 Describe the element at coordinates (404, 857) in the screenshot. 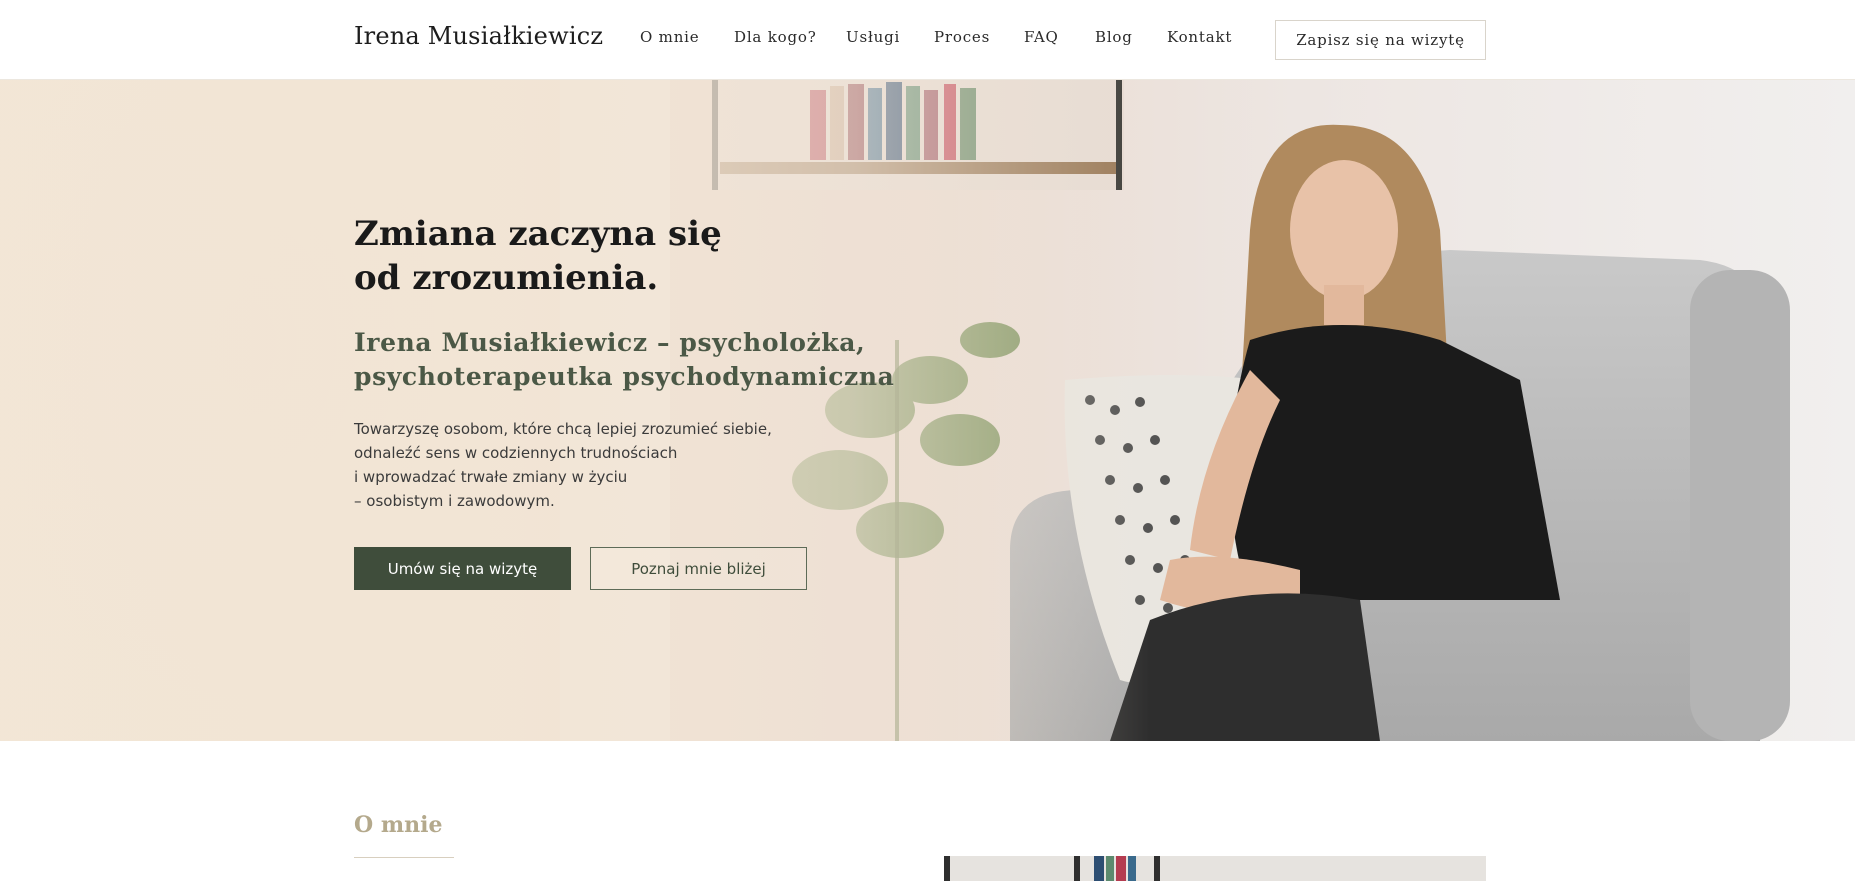

I see `about-divider` at that location.